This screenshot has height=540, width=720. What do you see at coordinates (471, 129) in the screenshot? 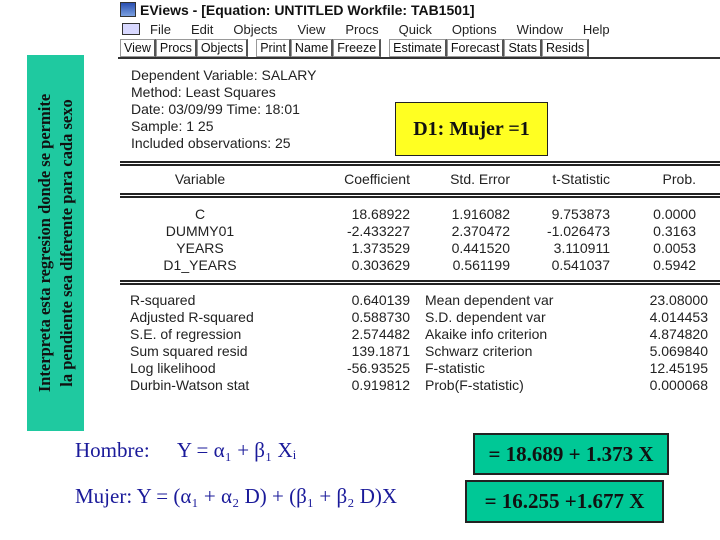
I see `dummy-callout: D1: Mujer =1` at bounding box center [471, 129].